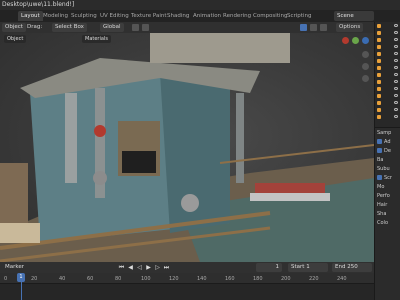  I want to click on timeline-header: Marker ⏮ ◀ ◁ ▶ ▷ ⏭ 1 Start 1 End 250, so click(187, 267).